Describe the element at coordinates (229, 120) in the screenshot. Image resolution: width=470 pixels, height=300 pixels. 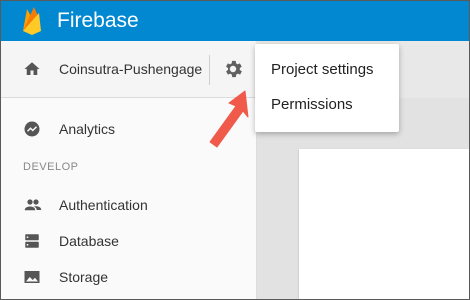
I see `pointer-arrow-icon` at that location.